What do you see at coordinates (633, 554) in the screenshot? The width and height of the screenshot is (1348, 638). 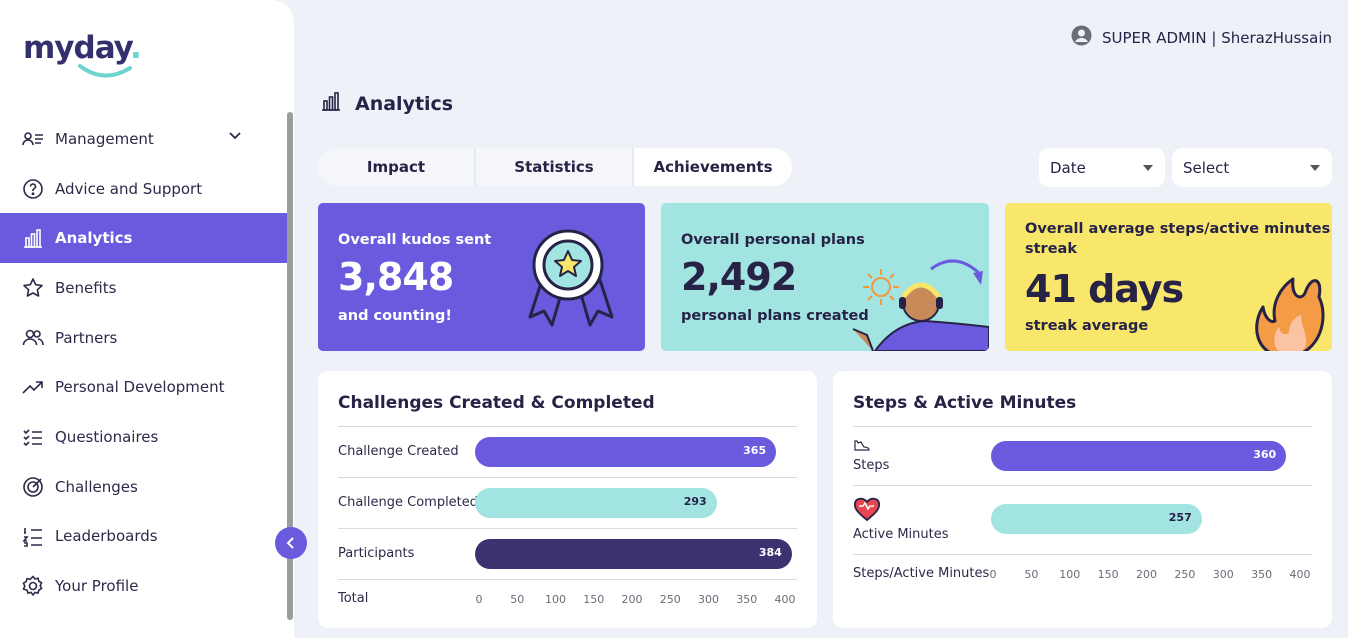 I see `bar-participants: 384` at bounding box center [633, 554].